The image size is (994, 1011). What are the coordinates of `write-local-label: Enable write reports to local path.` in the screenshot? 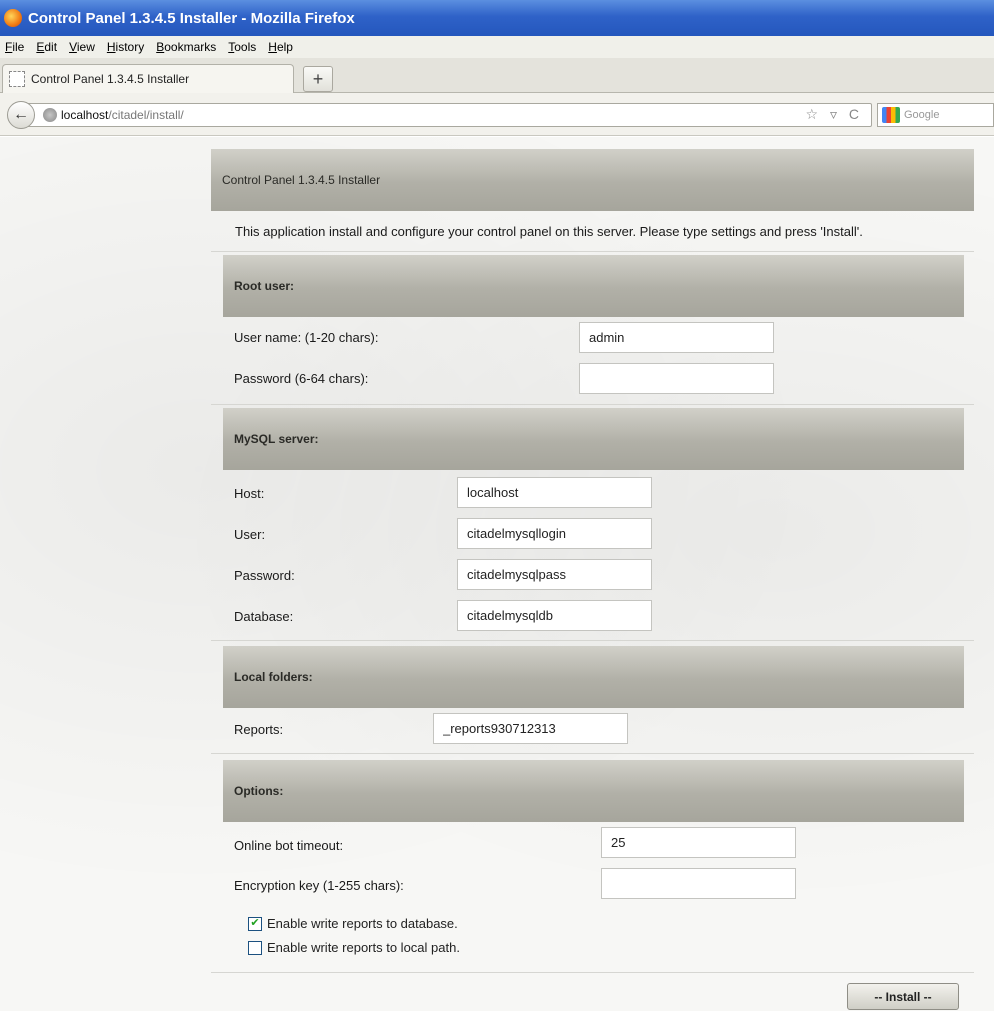 It's located at (363, 947).